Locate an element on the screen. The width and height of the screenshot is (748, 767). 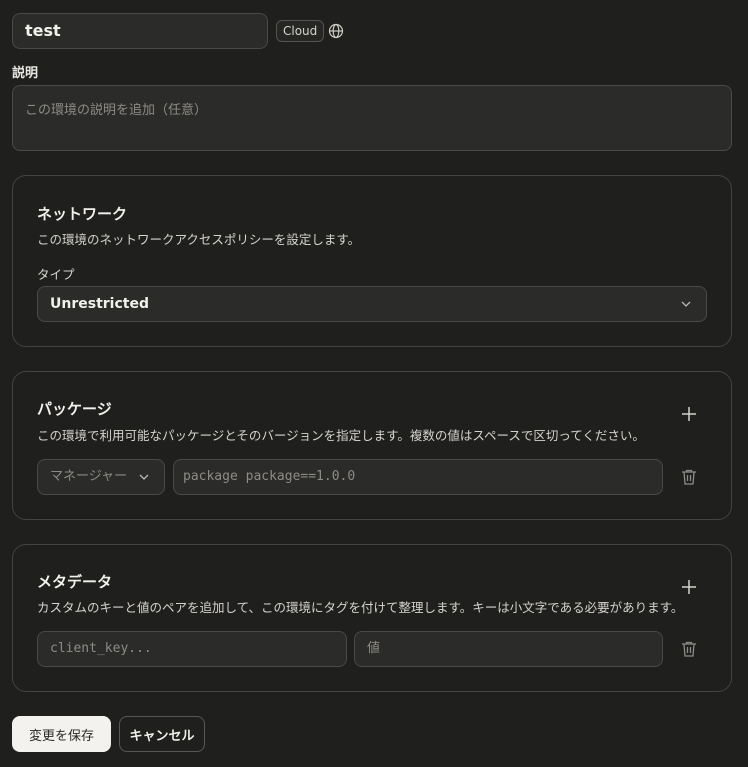
network-title: ネットワーク is located at coordinates (82, 214).